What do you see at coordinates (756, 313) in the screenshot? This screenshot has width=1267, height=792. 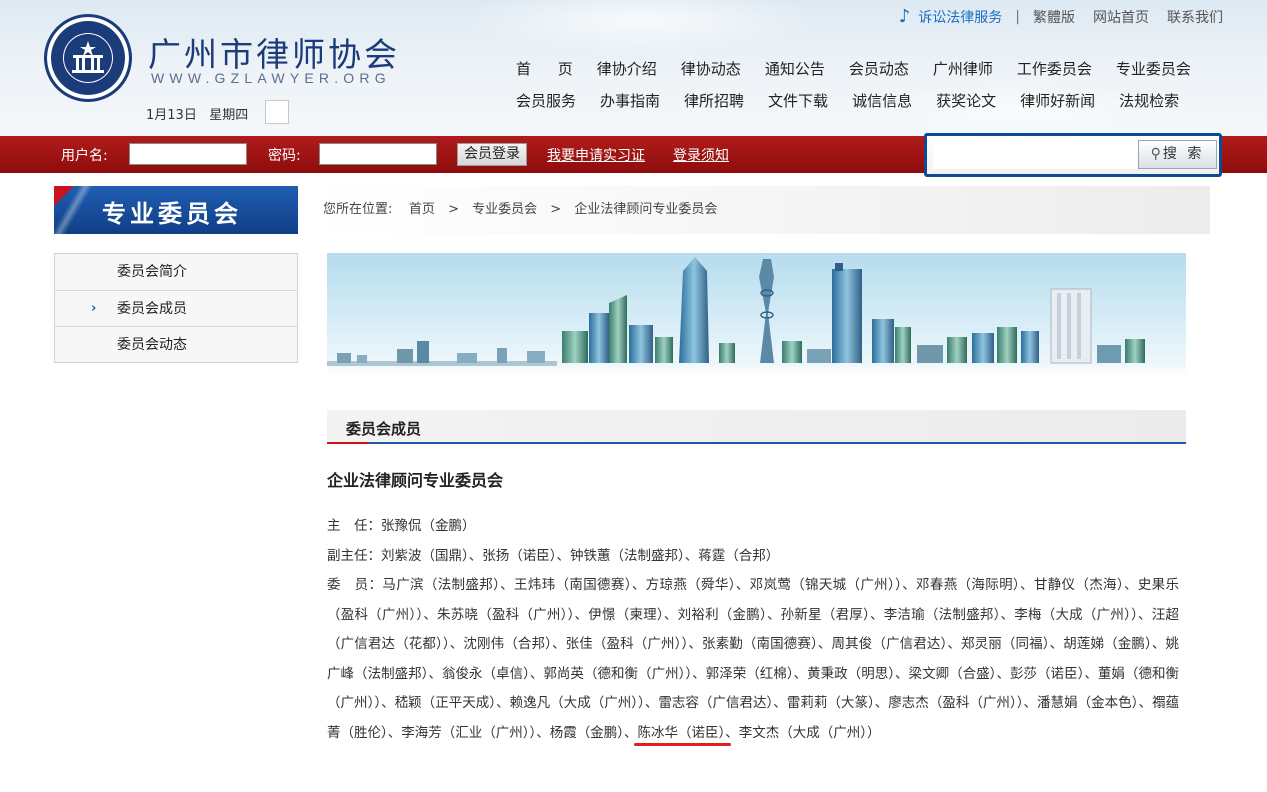 I see `city-skyline-banner` at bounding box center [756, 313].